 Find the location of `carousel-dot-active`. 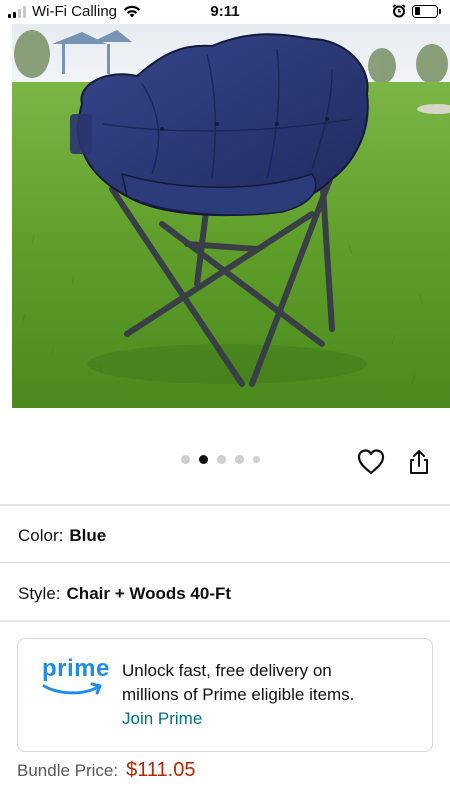

carousel-dot-active is located at coordinates (203, 459).